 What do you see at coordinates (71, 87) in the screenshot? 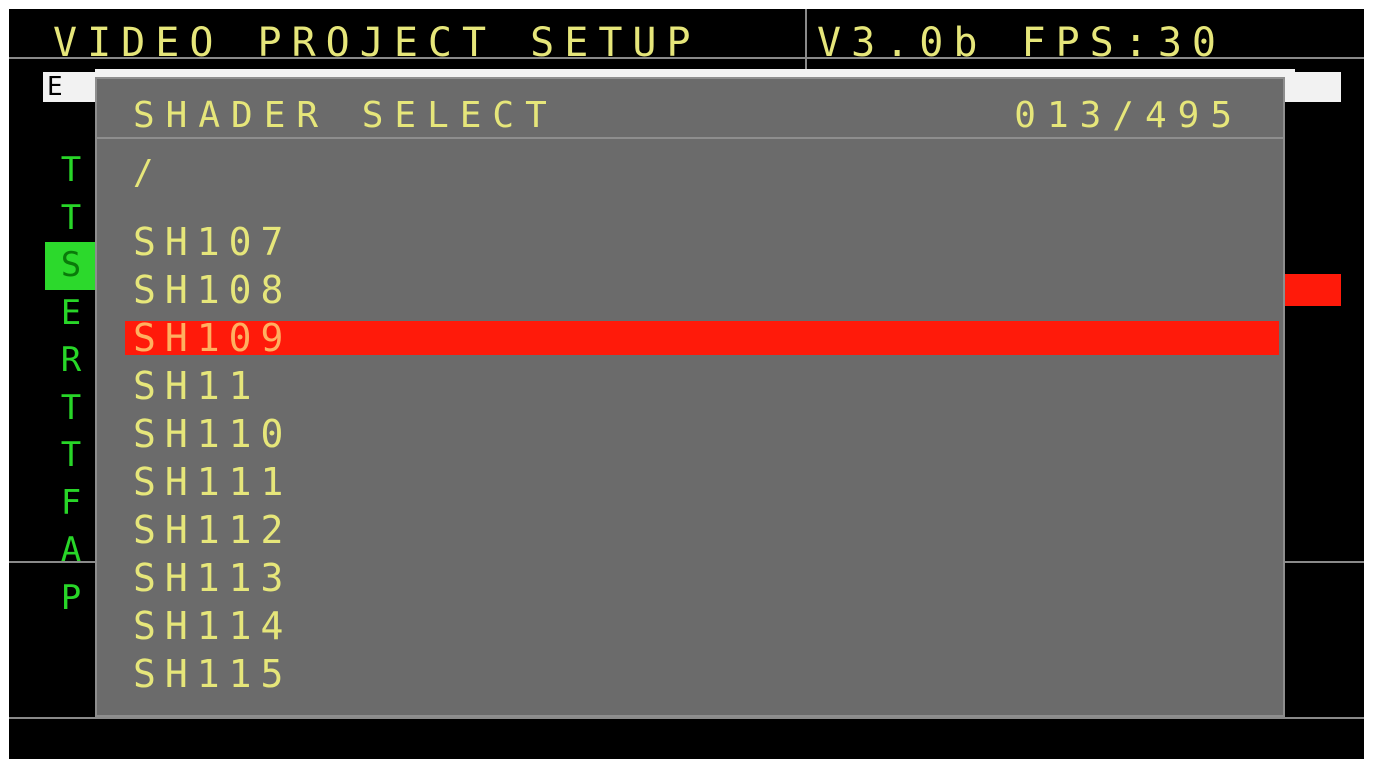
I see `background-field-left: E` at bounding box center [71, 87].